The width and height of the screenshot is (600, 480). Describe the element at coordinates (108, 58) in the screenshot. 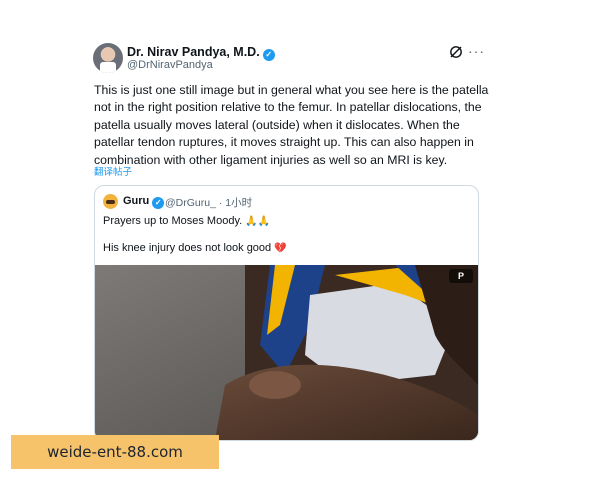

I see `author-avatar` at that location.